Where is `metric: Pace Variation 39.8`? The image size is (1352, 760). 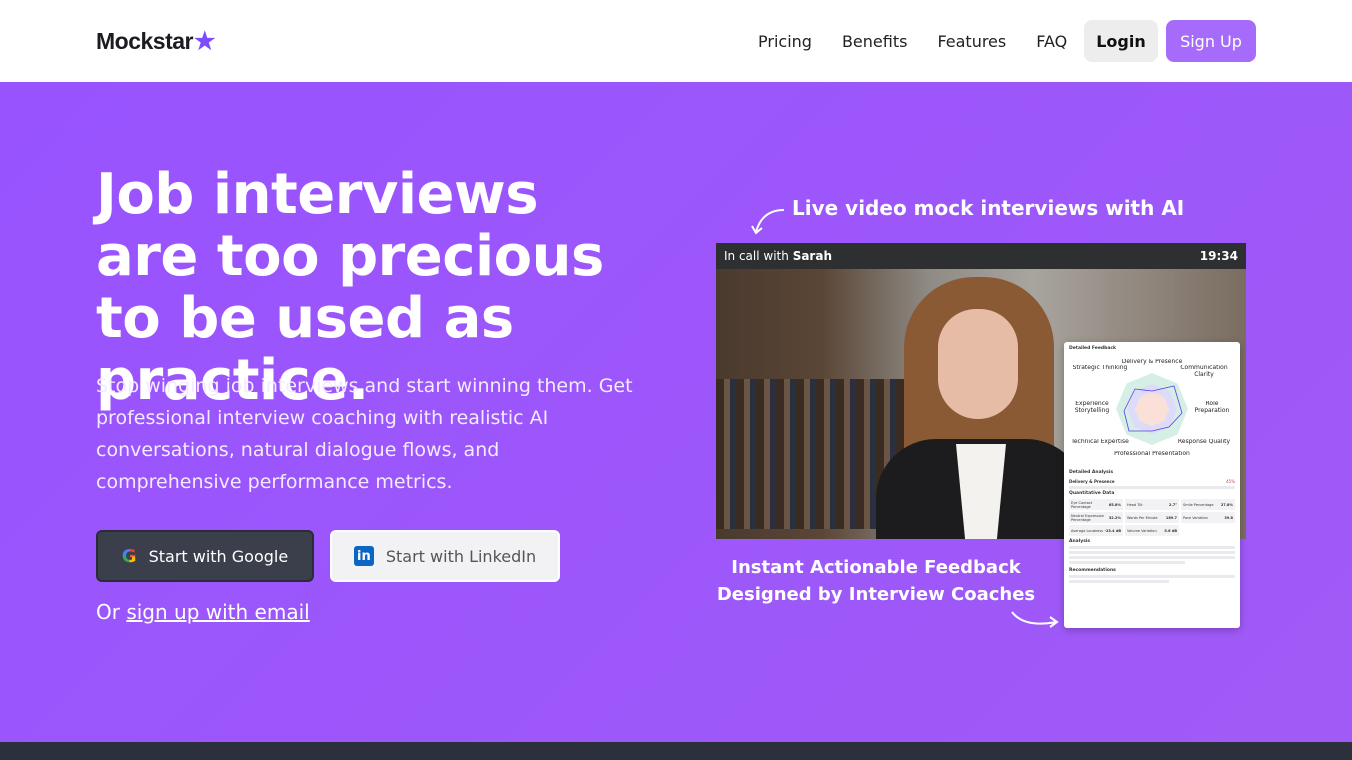
metric: Pace Variation 39.8 is located at coordinates (1208, 517).